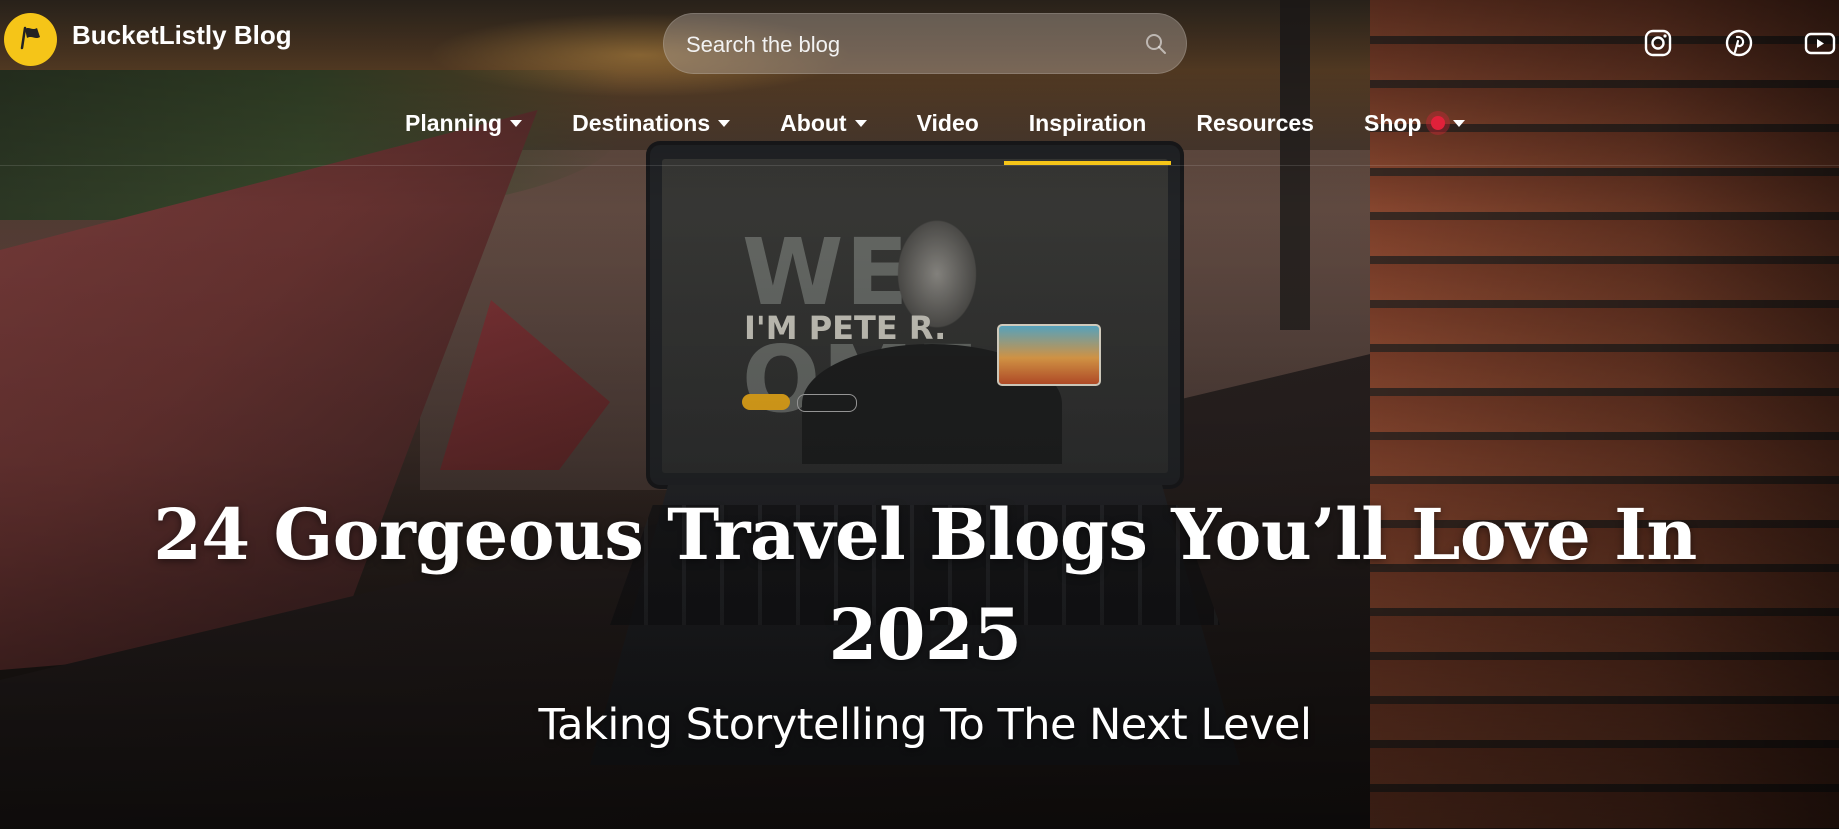  I want to click on instagram-icon, so click(1658, 43).